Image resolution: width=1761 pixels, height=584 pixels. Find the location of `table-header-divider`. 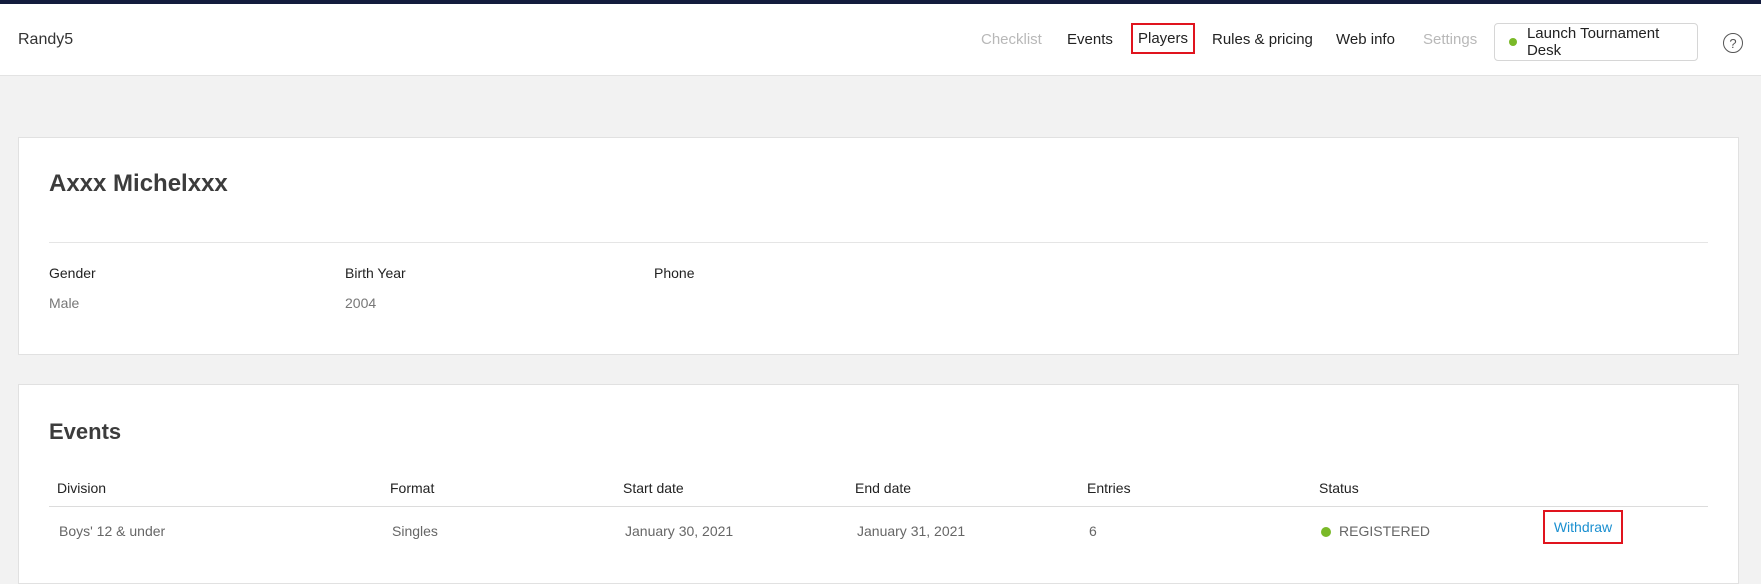

table-header-divider is located at coordinates (878, 506).